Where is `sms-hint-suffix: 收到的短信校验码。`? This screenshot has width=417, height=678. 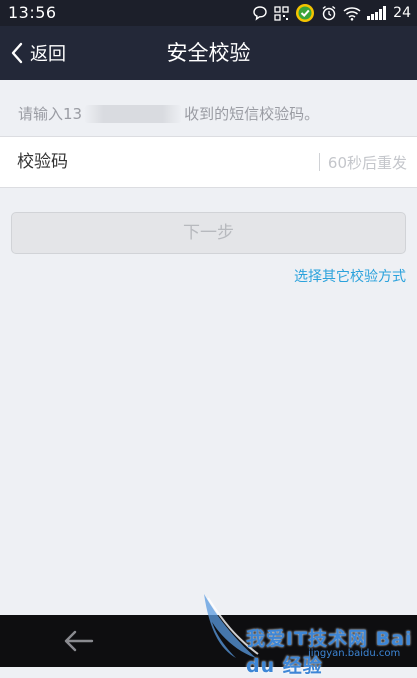
sms-hint-suffix: 收到的短信校验码。 is located at coordinates (252, 114).